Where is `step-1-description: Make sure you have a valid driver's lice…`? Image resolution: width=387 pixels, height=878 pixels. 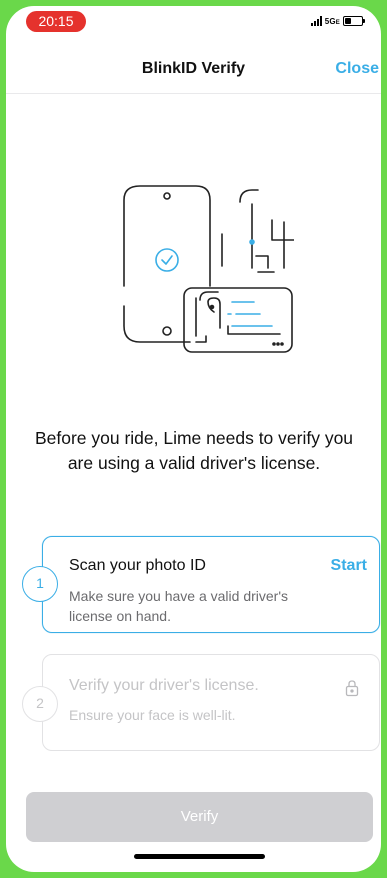
step-1-description: Make sure you have a valid driver's lice… is located at coordinates (178, 606).